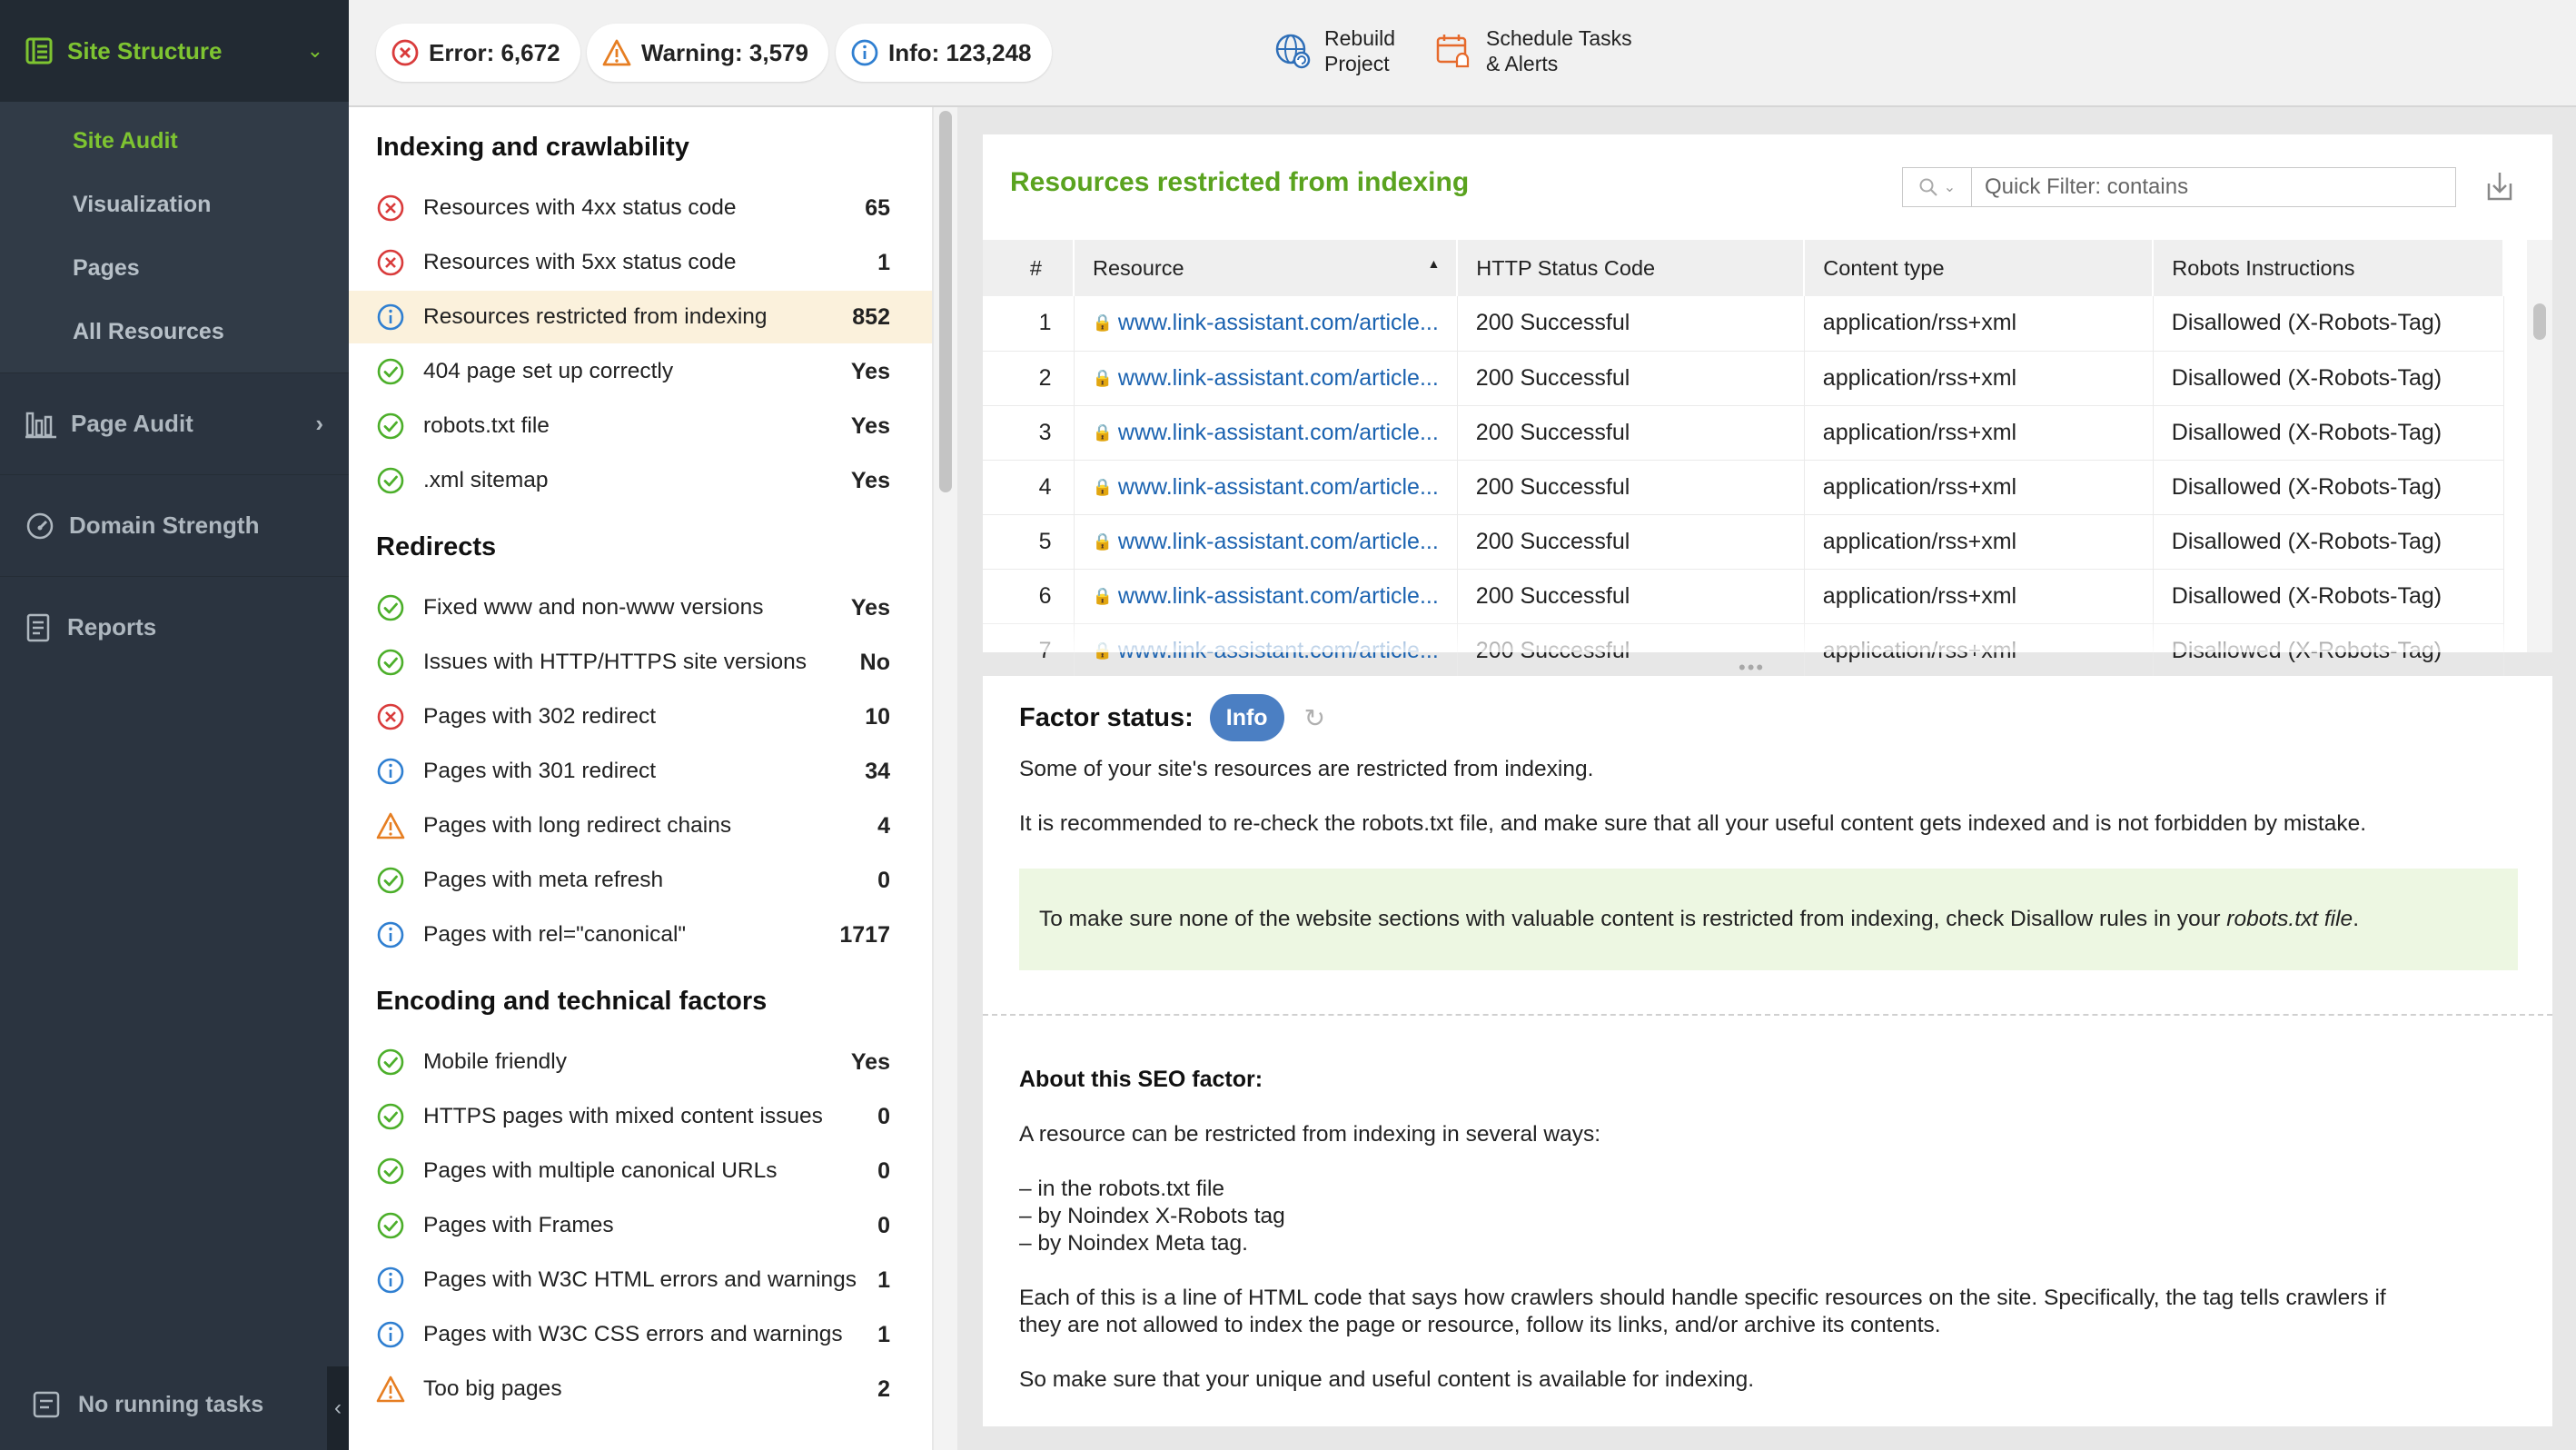  Describe the element at coordinates (1755, 633) in the screenshot. I see `table-fade` at that location.